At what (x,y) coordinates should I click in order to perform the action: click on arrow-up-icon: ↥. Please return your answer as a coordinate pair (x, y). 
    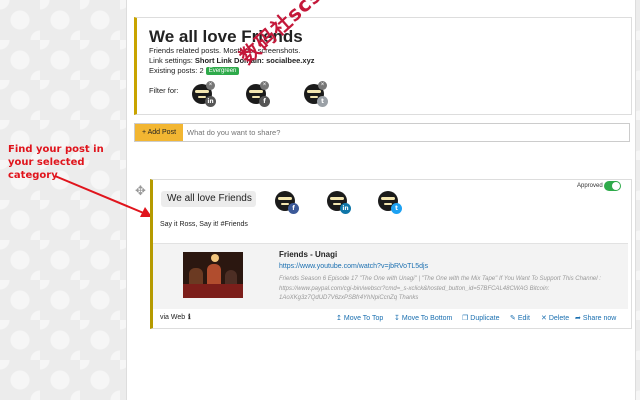
    Looking at the image, I should click on (339, 318).